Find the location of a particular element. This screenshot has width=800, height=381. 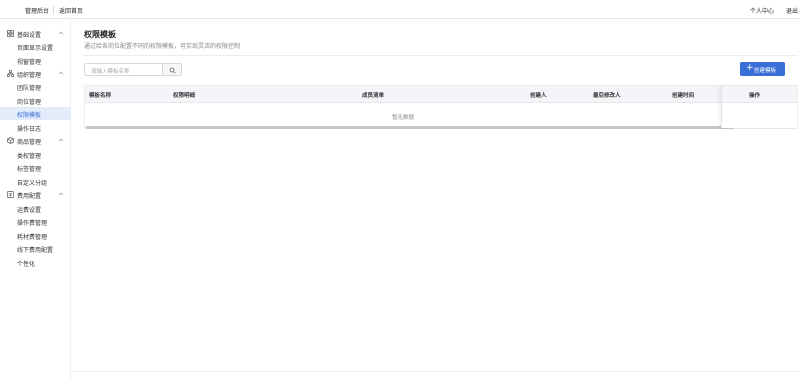

logout-link: 退出 is located at coordinates (792, 10).